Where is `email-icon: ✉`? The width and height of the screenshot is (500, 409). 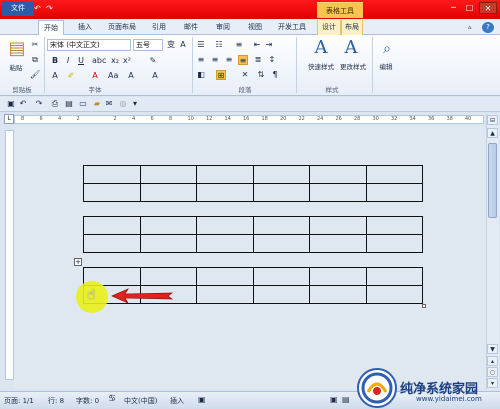
email-icon: ✉ is located at coordinates (109, 104).